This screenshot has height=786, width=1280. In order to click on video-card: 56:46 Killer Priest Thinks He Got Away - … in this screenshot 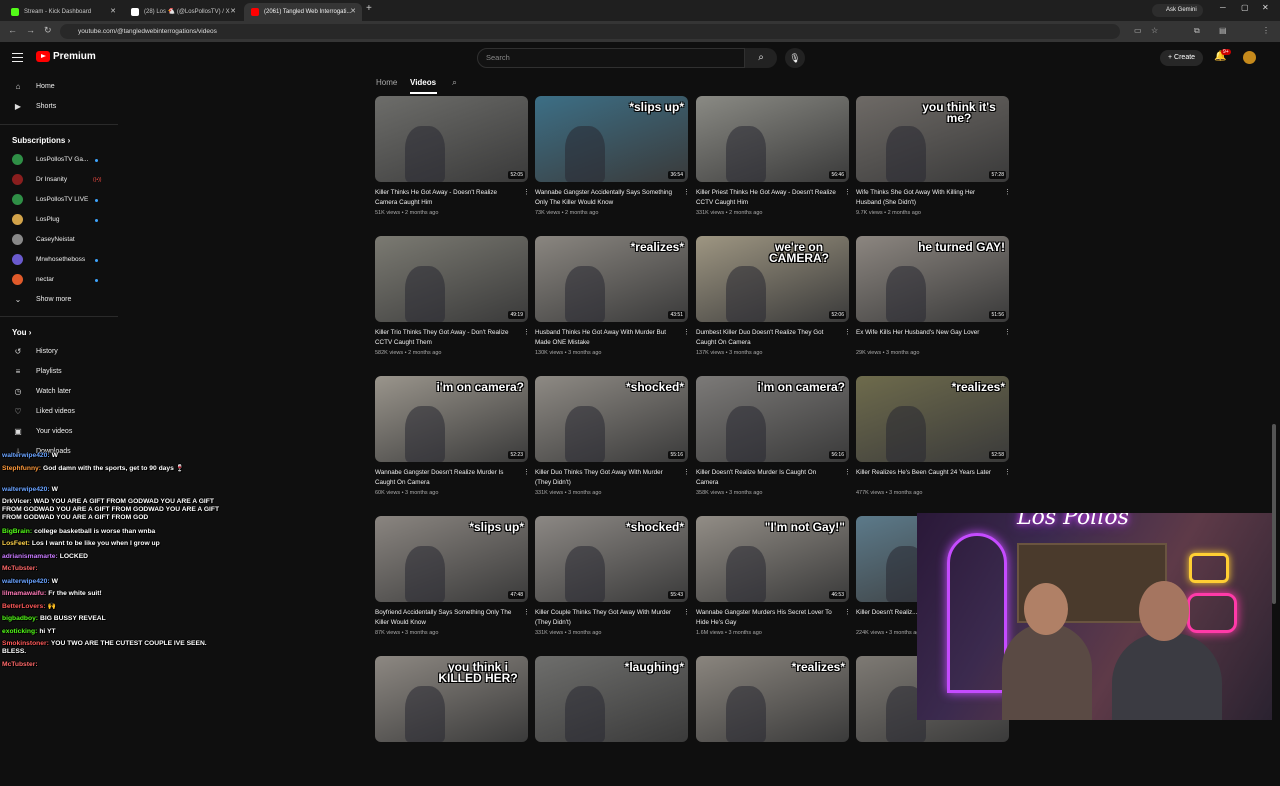, I will do `click(773, 161)`.